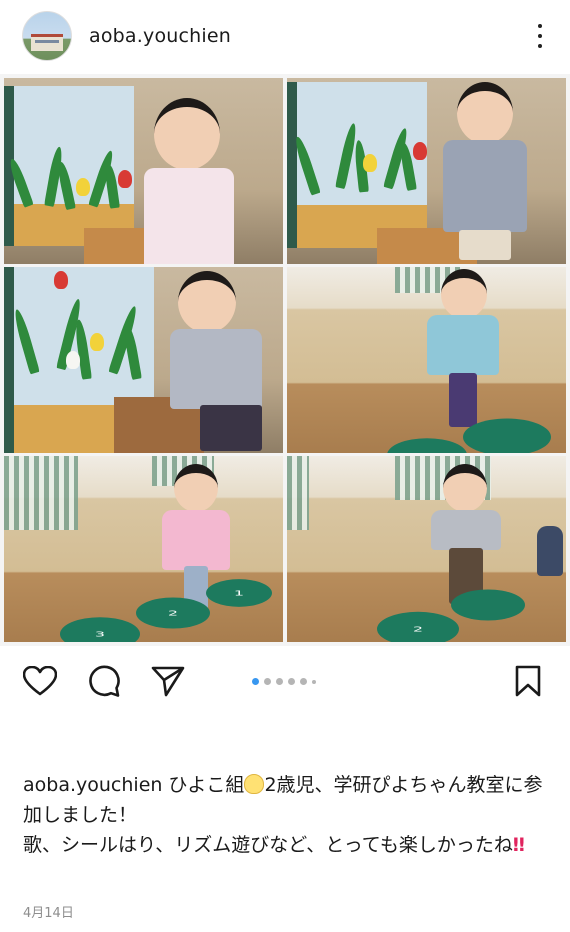  I want to click on more-options-button, so click(540, 36).